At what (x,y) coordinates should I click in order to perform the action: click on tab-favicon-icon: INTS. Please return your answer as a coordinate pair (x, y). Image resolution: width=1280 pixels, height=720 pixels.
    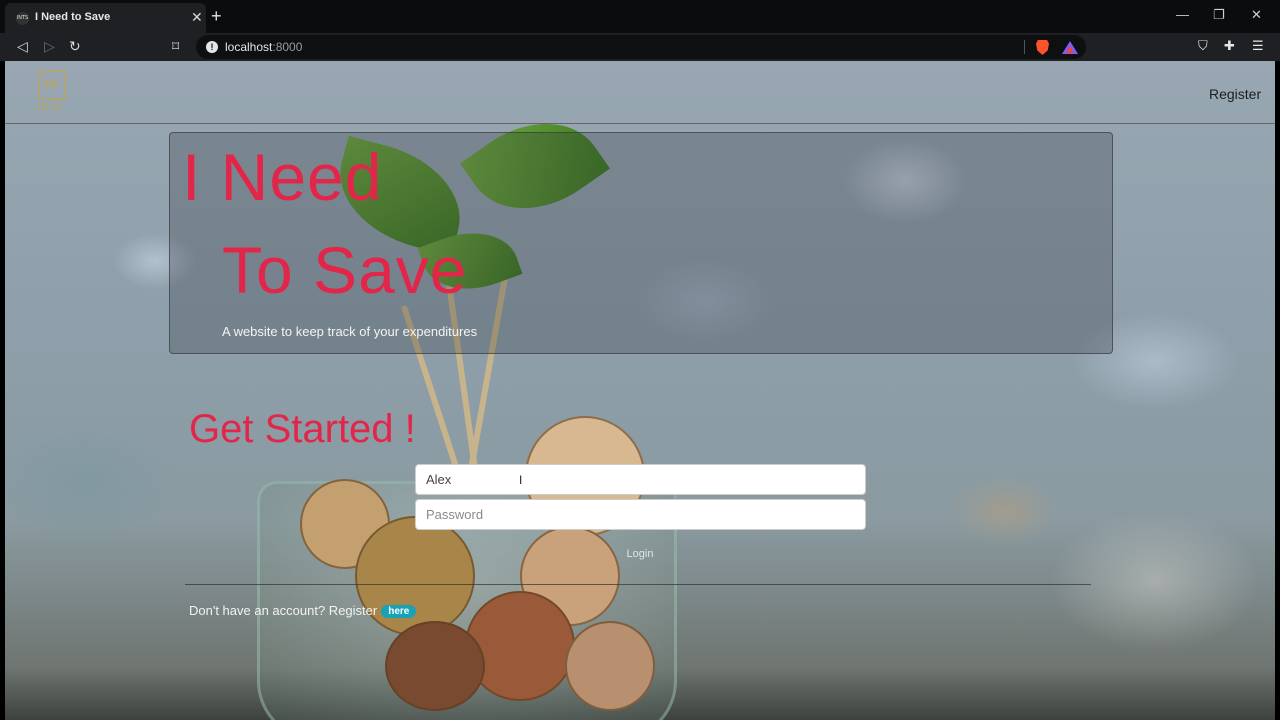
    Looking at the image, I should click on (22, 18).